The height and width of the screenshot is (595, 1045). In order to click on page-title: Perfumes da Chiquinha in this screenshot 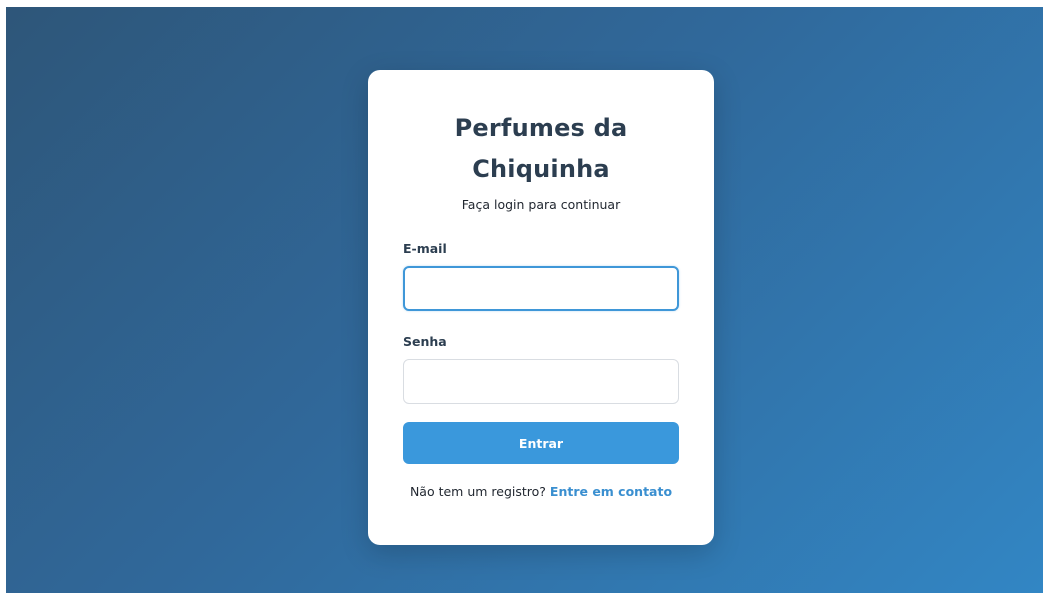, I will do `click(541, 148)`.